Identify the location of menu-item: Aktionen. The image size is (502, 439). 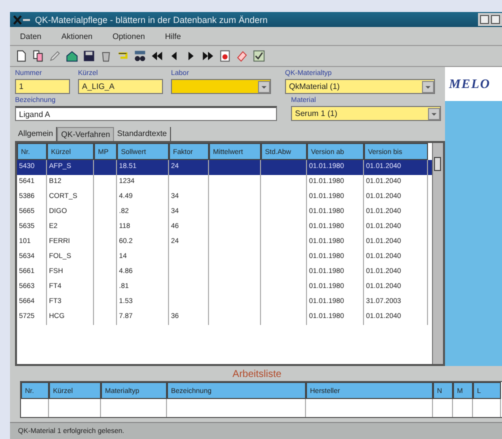
(76, 36).